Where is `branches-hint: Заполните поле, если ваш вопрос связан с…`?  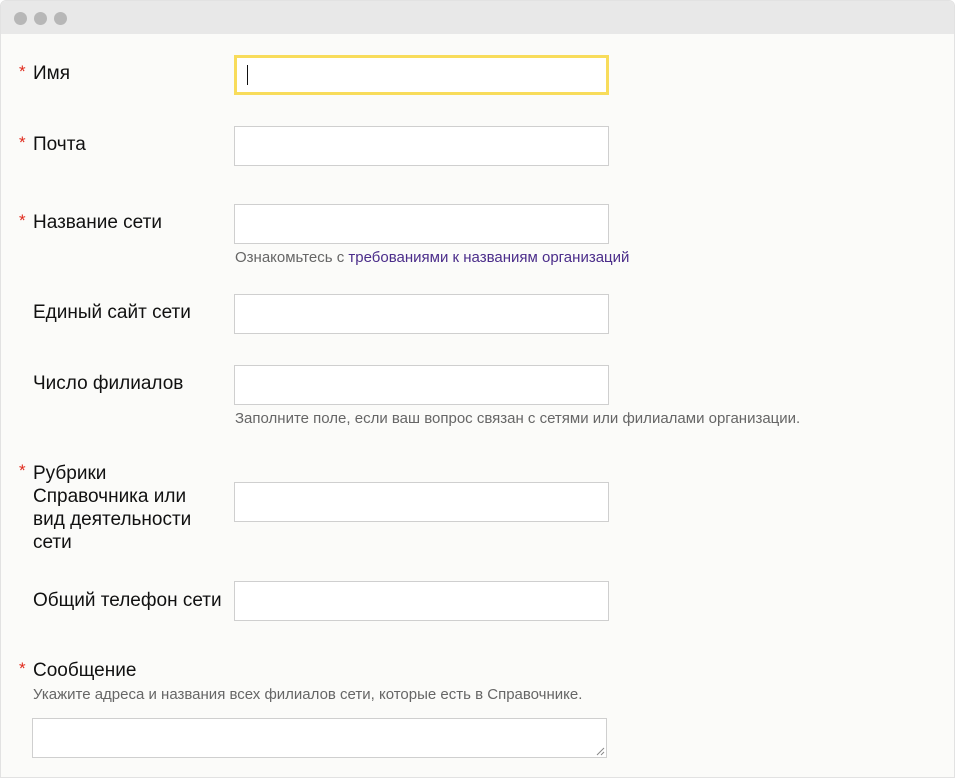
branches-hint: Заполните поле, если ваш вопрос связан с… is located at coordinates (518, 418).